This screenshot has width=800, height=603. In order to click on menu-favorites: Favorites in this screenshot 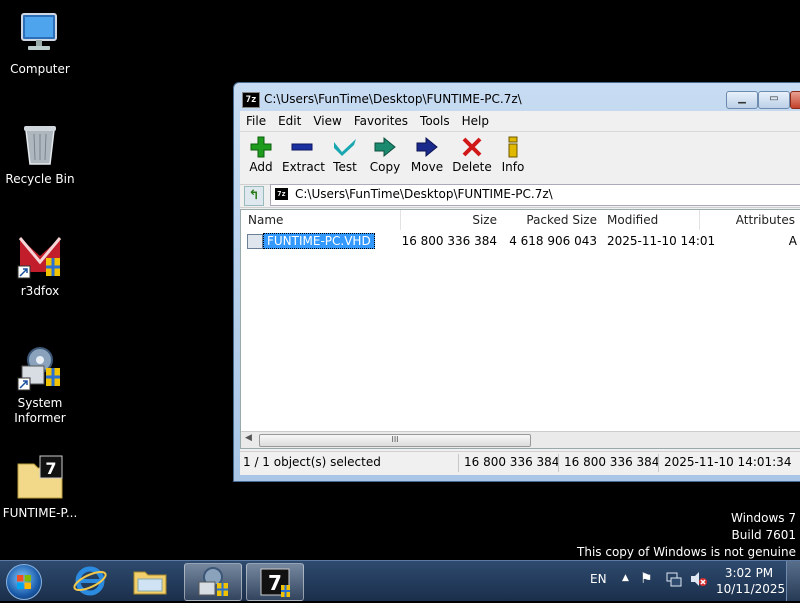, I will do `click(381, 120)`.